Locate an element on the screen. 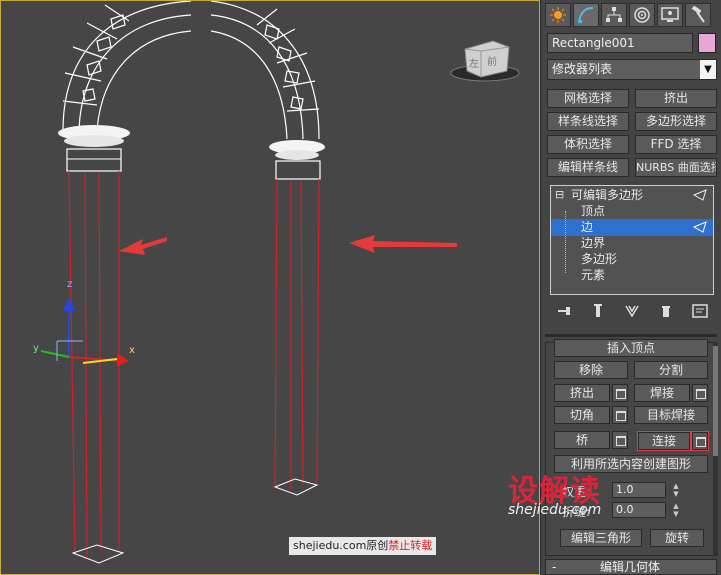 The width and height of the screenshot is (721, 575). remove-button: 移除 is located at coordinates (591, 370).